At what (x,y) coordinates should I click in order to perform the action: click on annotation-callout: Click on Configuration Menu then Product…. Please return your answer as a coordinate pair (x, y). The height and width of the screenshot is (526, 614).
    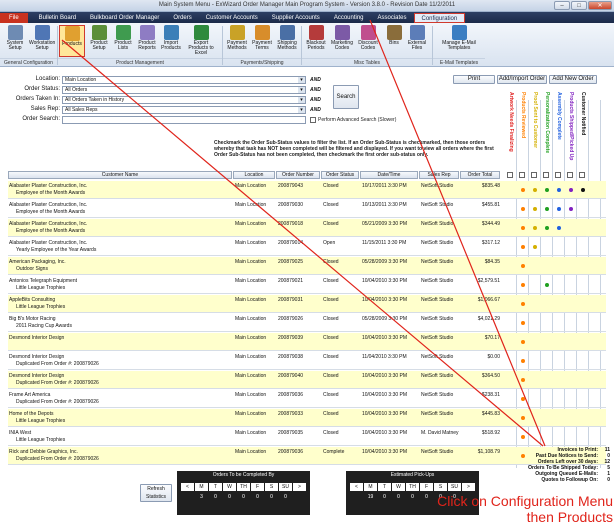
    Looking at the image, I should click on (505, 509).